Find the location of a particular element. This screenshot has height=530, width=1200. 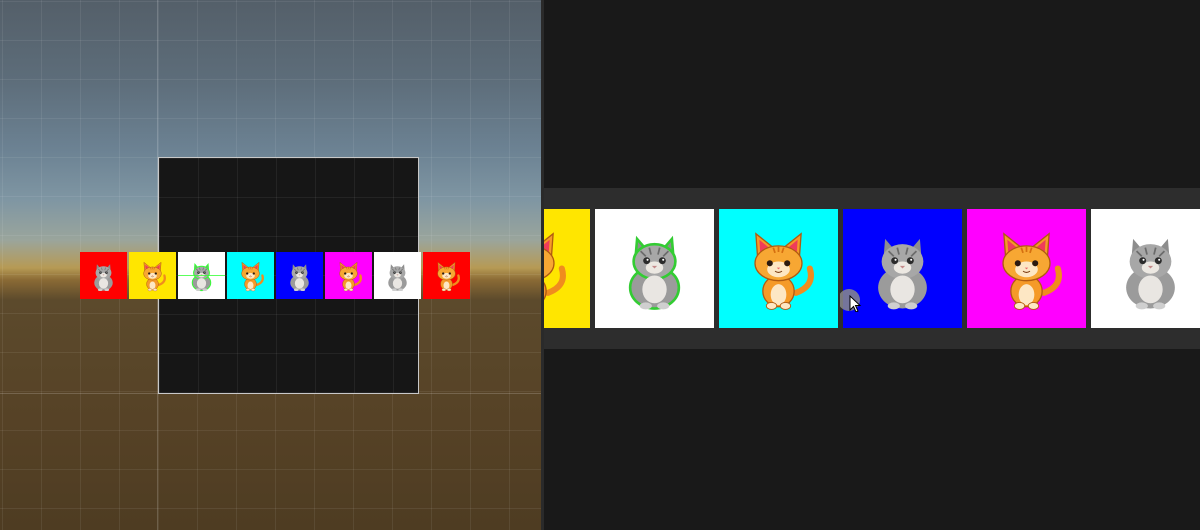

selection-crosshair is located at coordinates (201, 275).